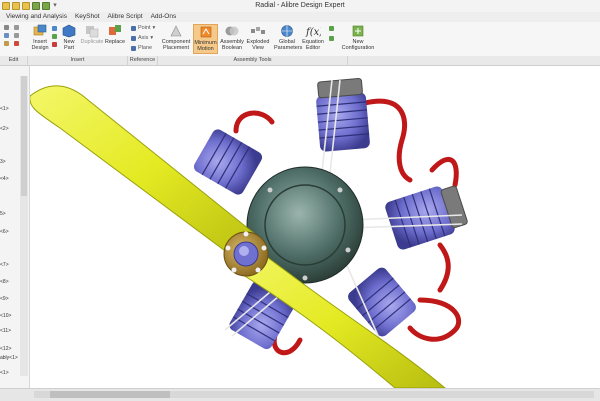  I want to click on redo-tool, so click(16, 35).